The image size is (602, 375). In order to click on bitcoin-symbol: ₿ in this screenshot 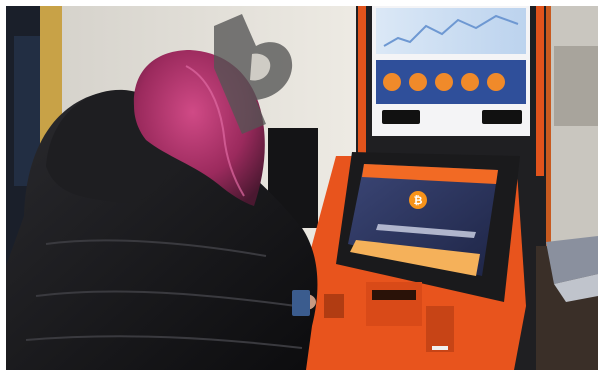, I will do `click(418, 201)`.